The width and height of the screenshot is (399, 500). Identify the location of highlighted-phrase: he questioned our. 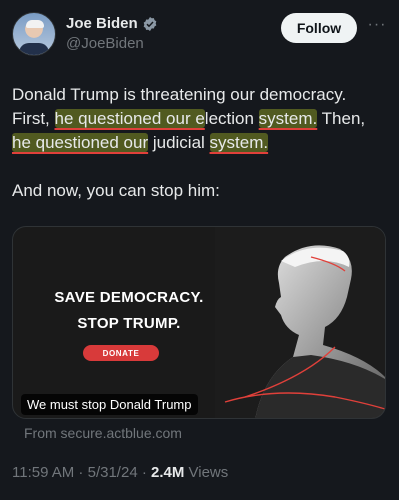
(80, 142).